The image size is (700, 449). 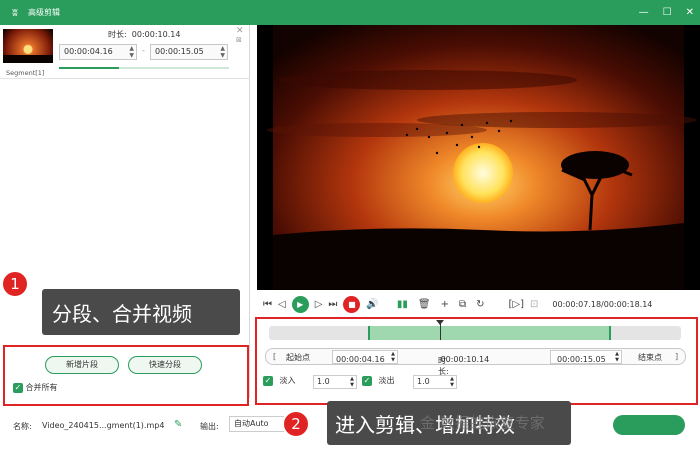 What do you see at coordinates (300, 304) in the screenshot?
I see `play-icon: ▶` at bounding box center [300, 304].